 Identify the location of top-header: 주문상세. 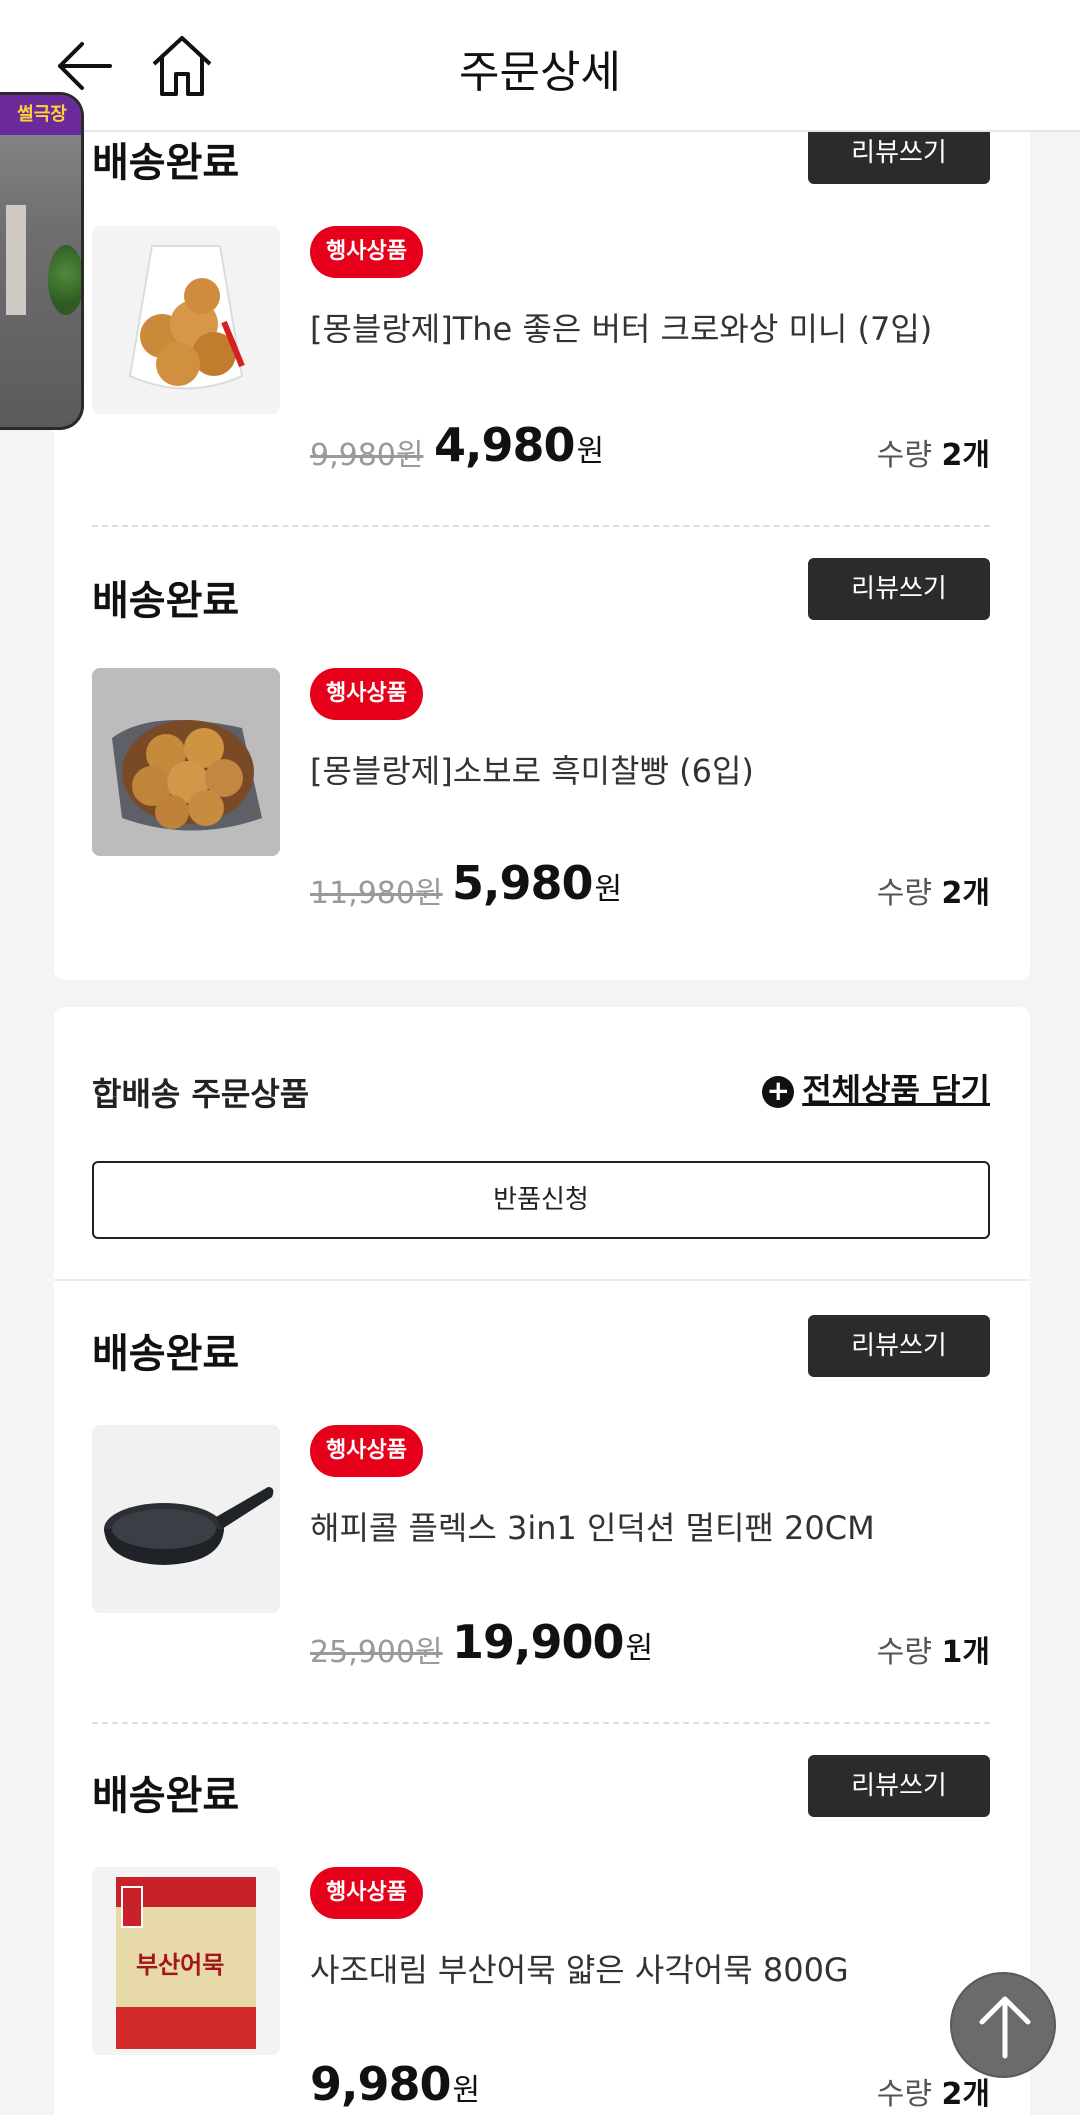
(540, 66).